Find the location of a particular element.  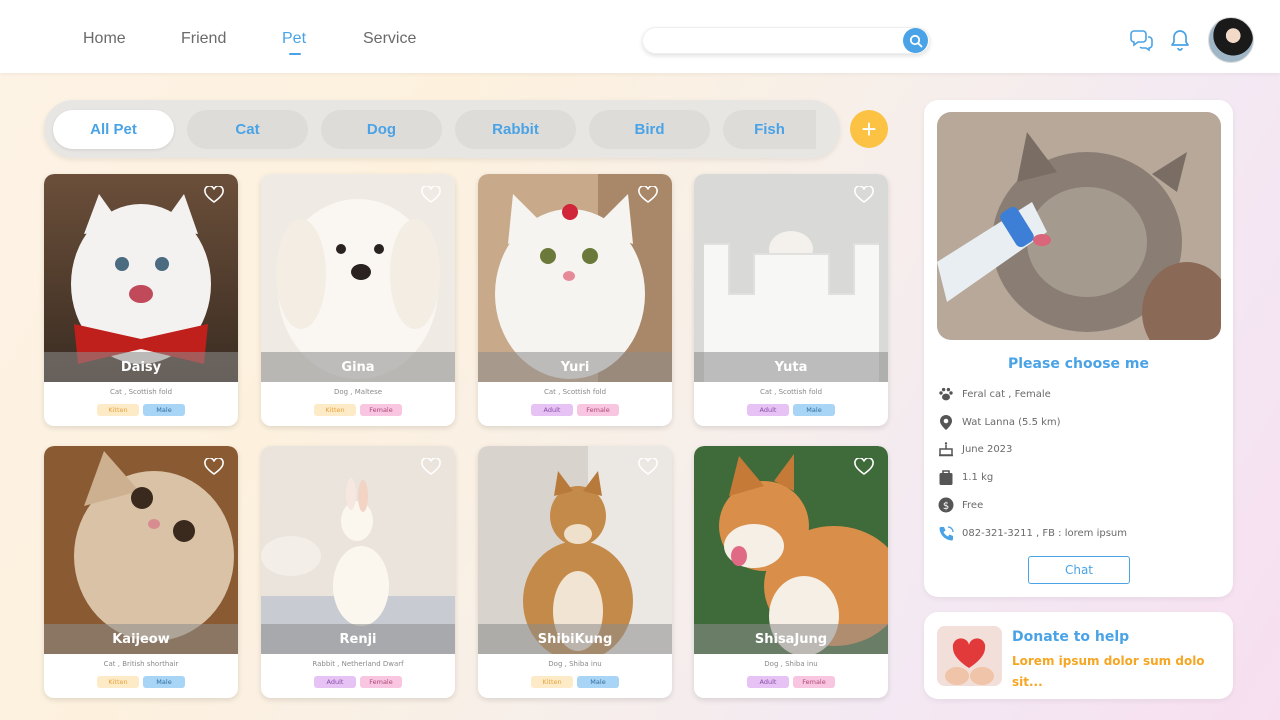

pet-card: ShibiKung Dog , Shiba inu Kitten Male is located at coordinates (575, 572).